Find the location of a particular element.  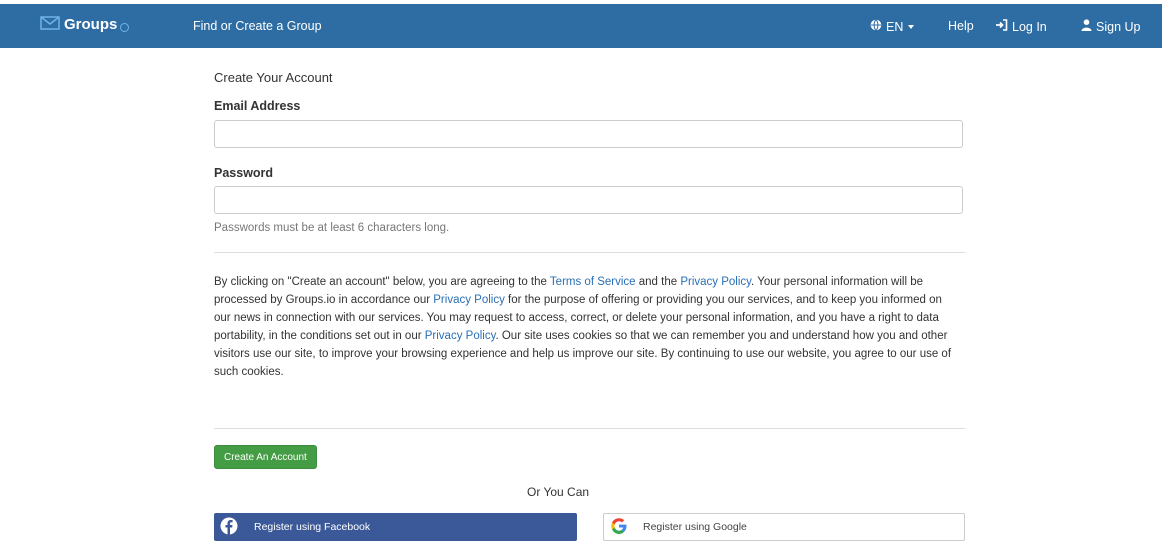

help-link: Help is located at coordinates (961, 26).